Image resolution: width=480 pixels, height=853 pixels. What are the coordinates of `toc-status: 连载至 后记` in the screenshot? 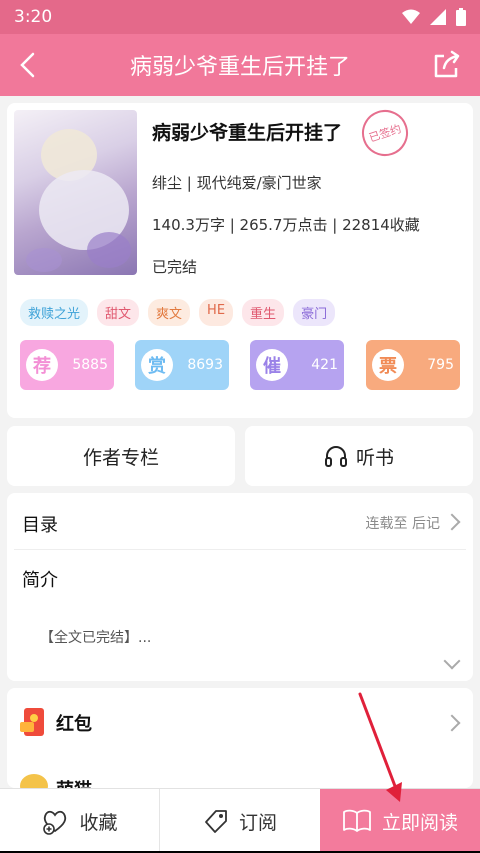 It's located at (402, 524).